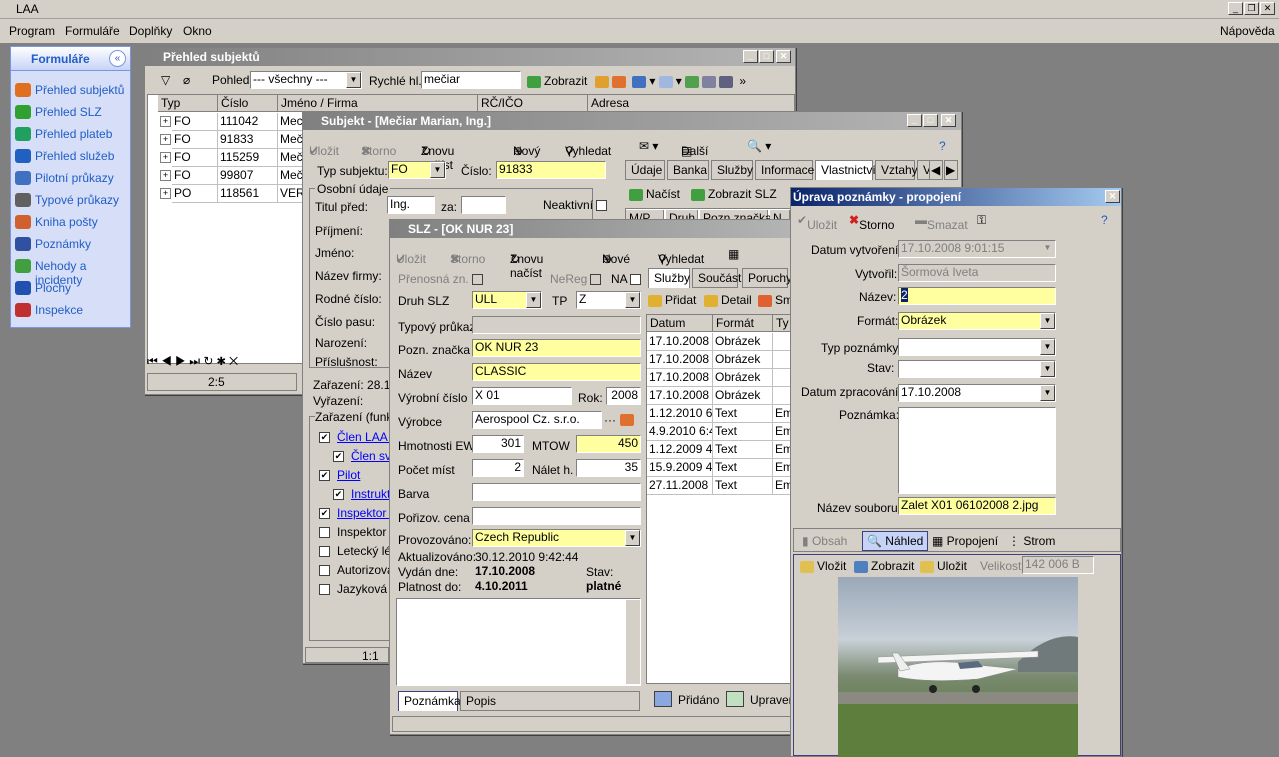 The image size is (1279, 757). Describe the element at coordinates (556, 325) in the screenshot. I see `typovy-input` at that location.